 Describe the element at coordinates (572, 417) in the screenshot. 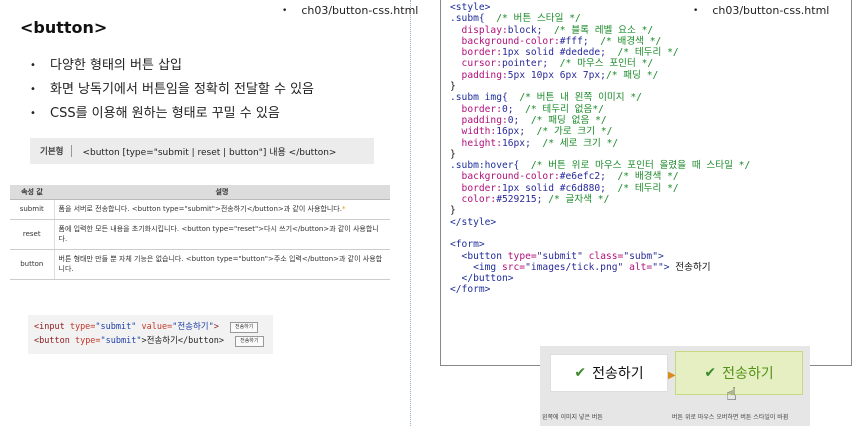

I see `caption-left: 왼쪽에 이미지 넣은 버튼` at that location.